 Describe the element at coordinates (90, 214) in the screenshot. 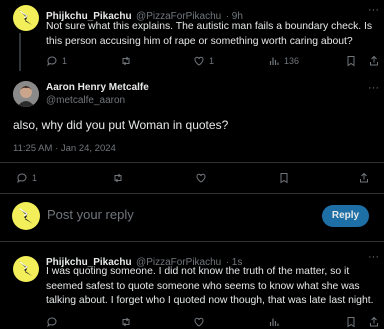

I see `reply-input: Post your reply` at that location.